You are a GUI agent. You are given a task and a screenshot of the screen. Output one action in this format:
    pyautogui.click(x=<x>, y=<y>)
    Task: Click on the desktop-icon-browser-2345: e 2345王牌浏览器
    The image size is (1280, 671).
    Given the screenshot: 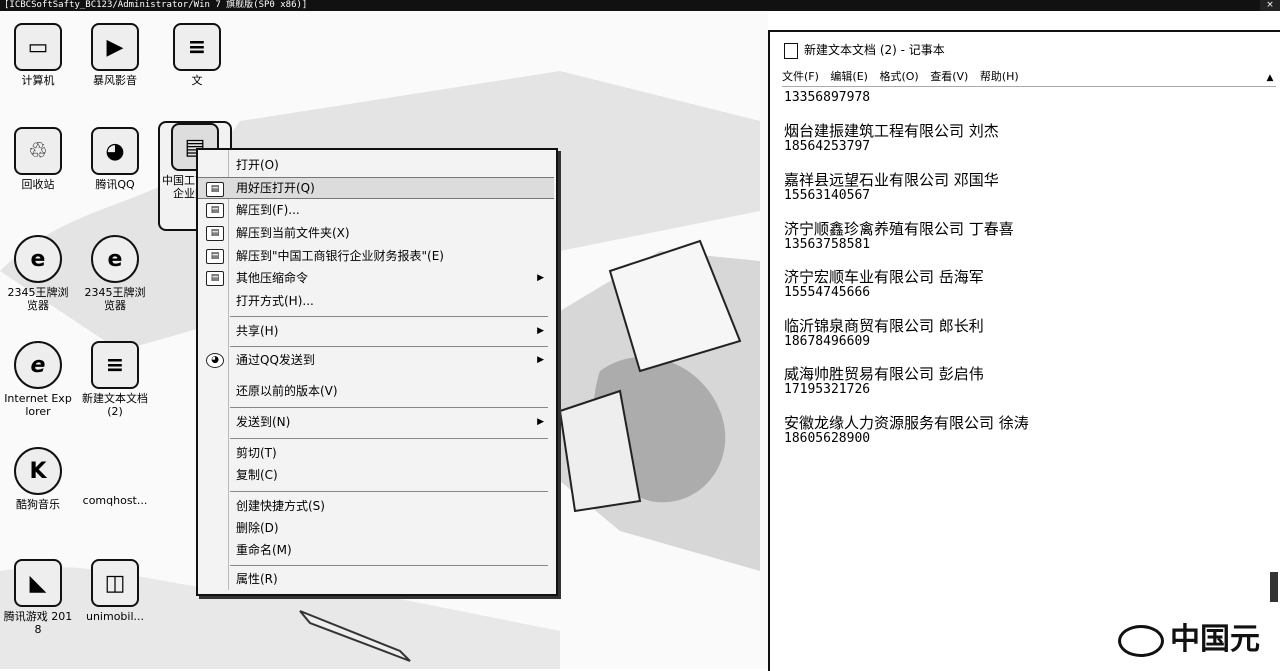 What is the action you would take?
    pyautogui.click(x=115, y=273)
    